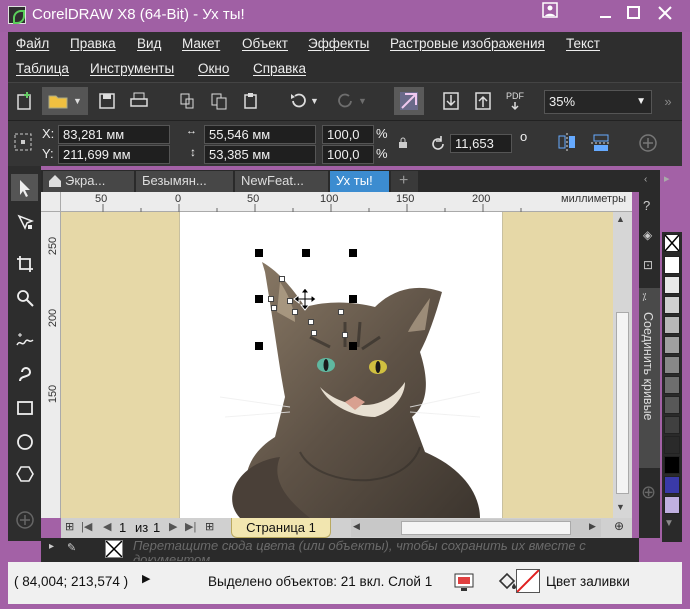  Describe the element at coordinates (139, 101) in the screenshot. I see `print-icon` at that location.